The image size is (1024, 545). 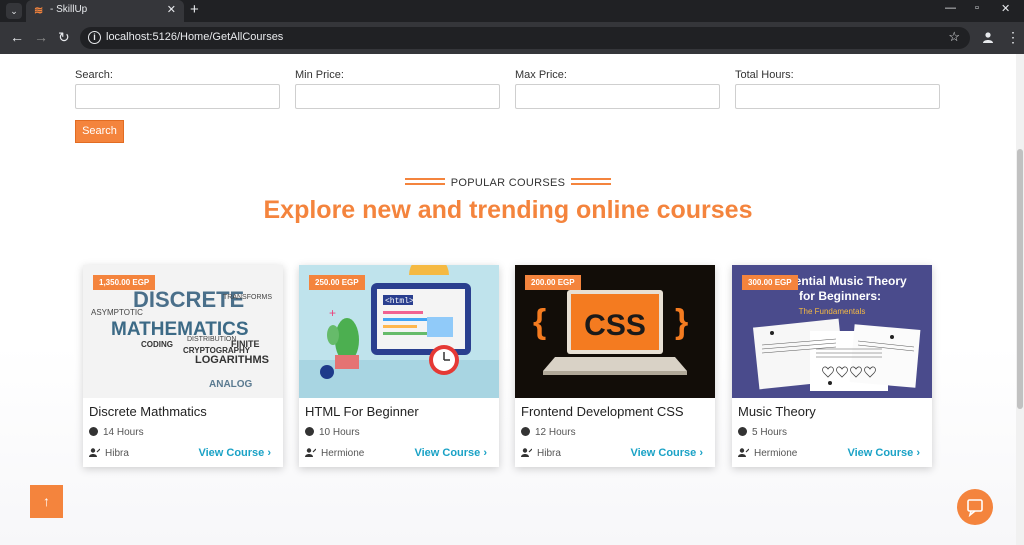 I want to click on search-input, so click(x=177, y=96).